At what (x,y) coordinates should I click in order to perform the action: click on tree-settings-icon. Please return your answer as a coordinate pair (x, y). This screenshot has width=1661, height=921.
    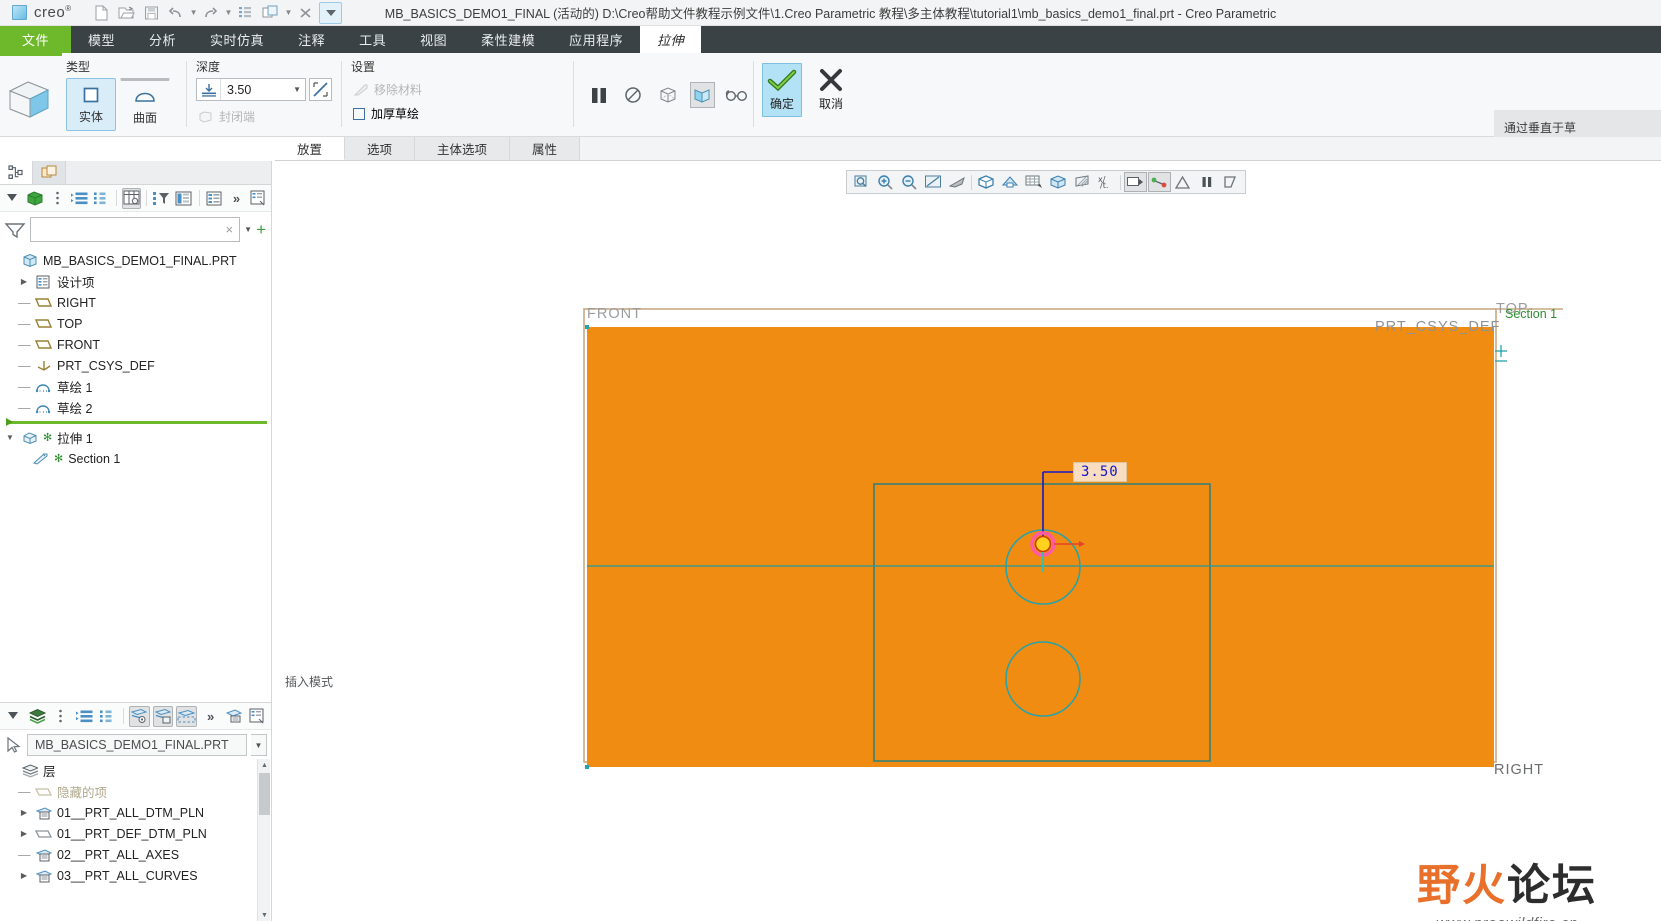
    Looking at the image, I should click on (12, 198).